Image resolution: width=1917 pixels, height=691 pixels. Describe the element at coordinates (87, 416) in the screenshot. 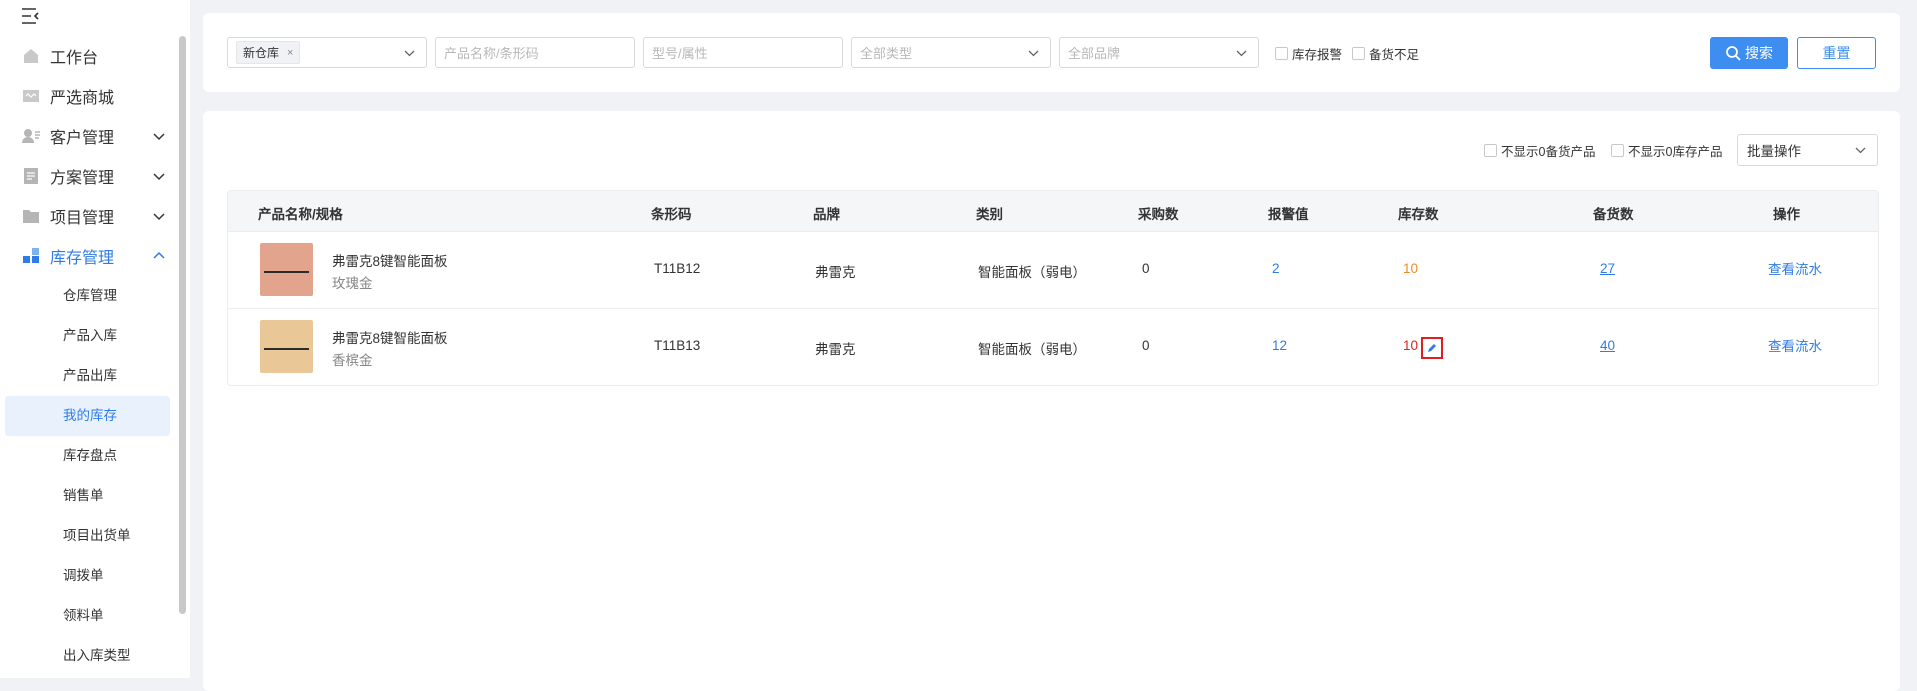

I see `submenu-item-my-inventory: 我的库存` at that location.